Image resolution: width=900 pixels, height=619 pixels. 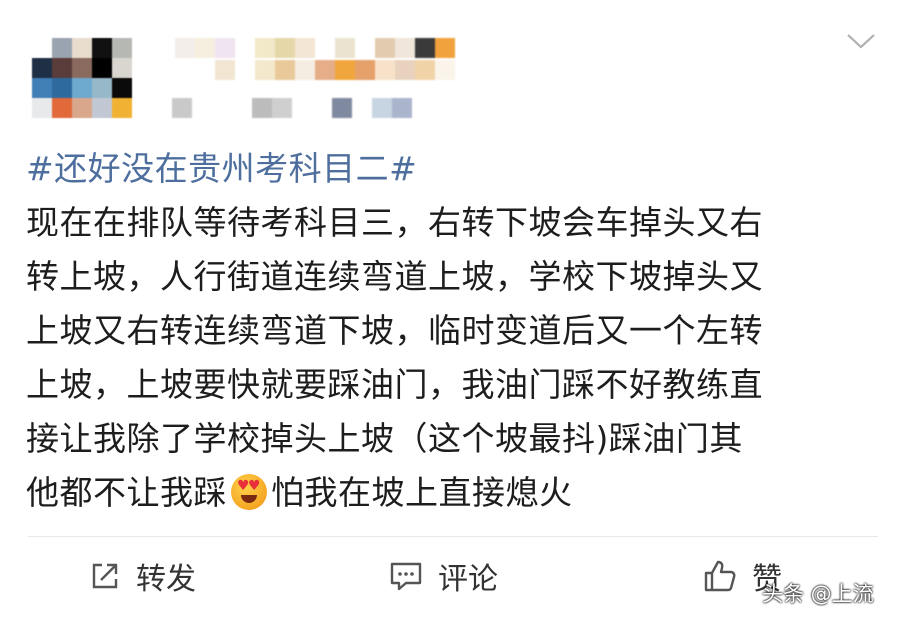 What do you see at coordinates (325, 81) in the screenshot?
I see `username-blurred-row2` at bounding box center [325, 81].